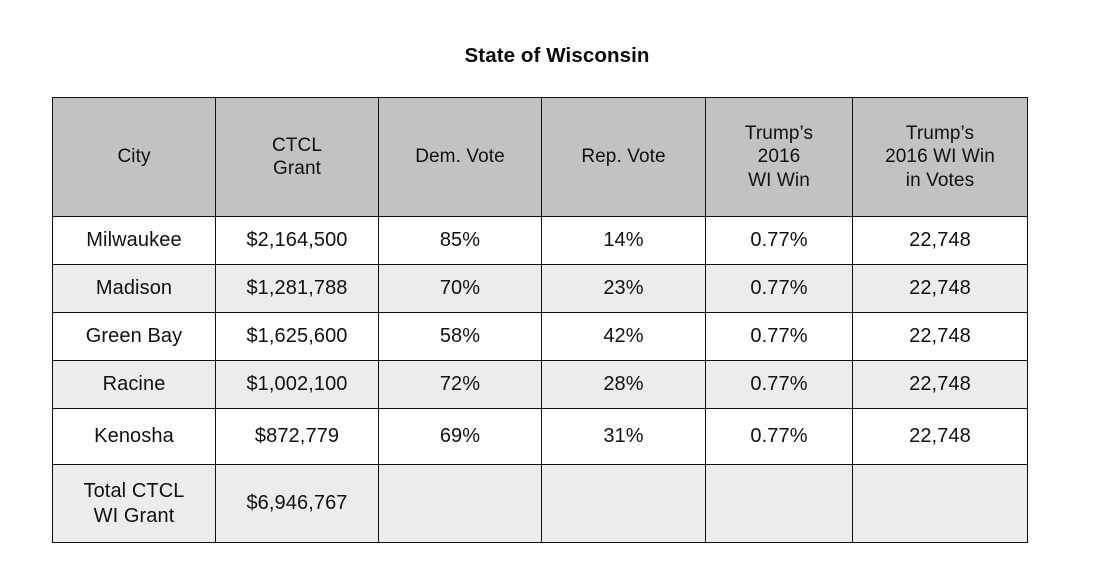  Describe the element at coordinates (623, 436) in the screenshot. I see `cell-rep-vote: 31%` at that location.